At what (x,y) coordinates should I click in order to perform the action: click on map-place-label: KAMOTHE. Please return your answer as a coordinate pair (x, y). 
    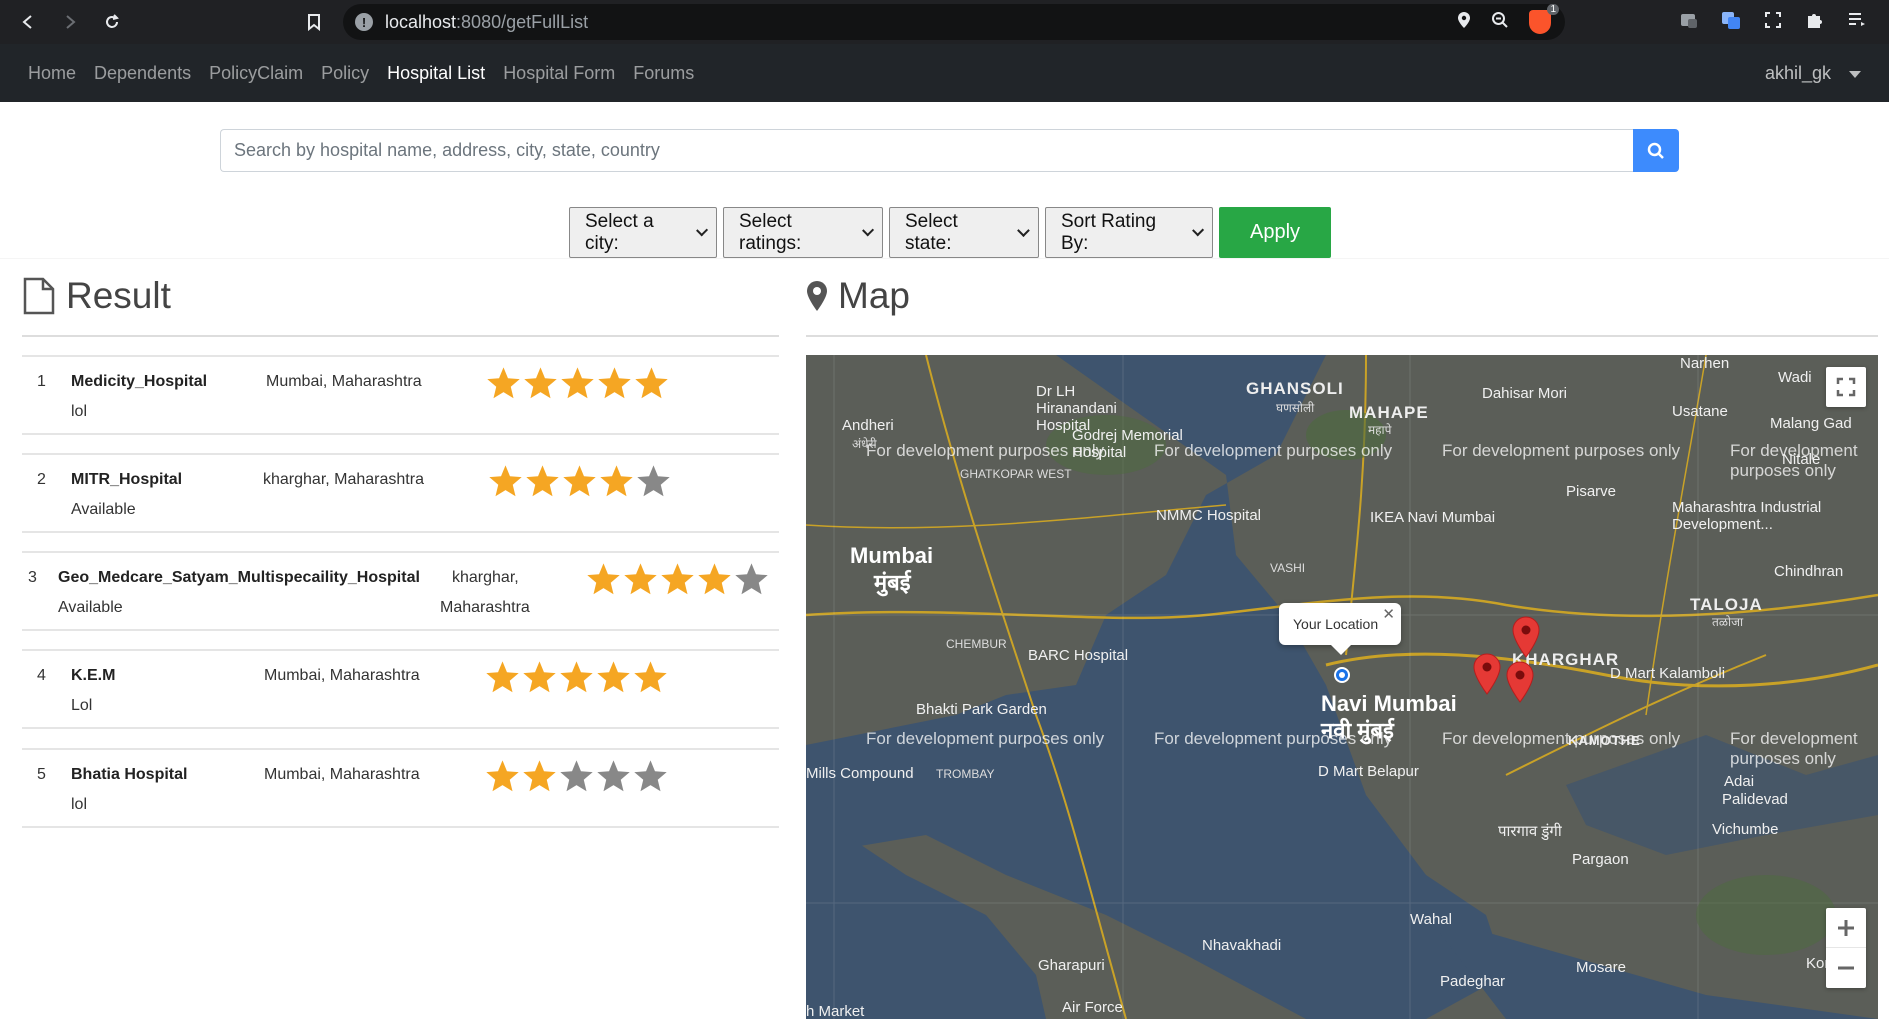
    Looking at the image, I should click on (1604, 740).